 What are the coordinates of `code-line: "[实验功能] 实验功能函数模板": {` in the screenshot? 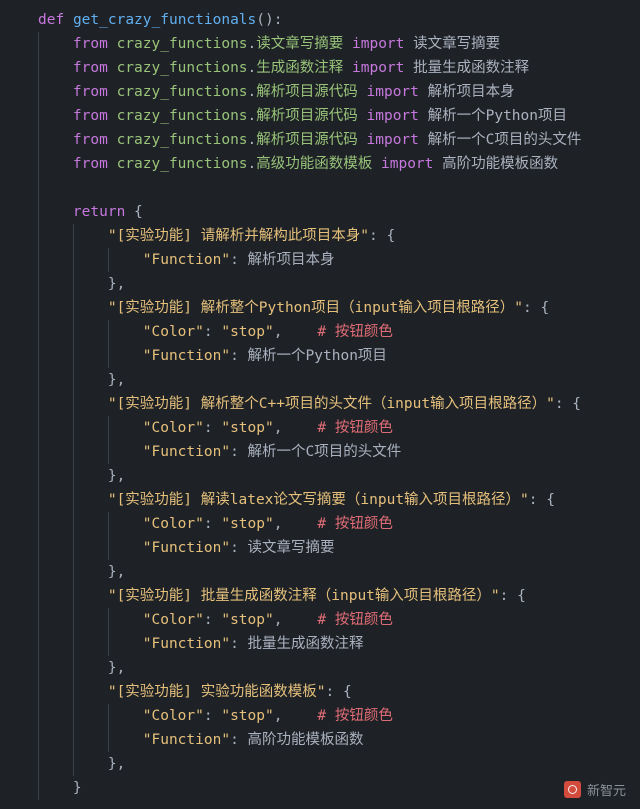 It's located at (320, 692).